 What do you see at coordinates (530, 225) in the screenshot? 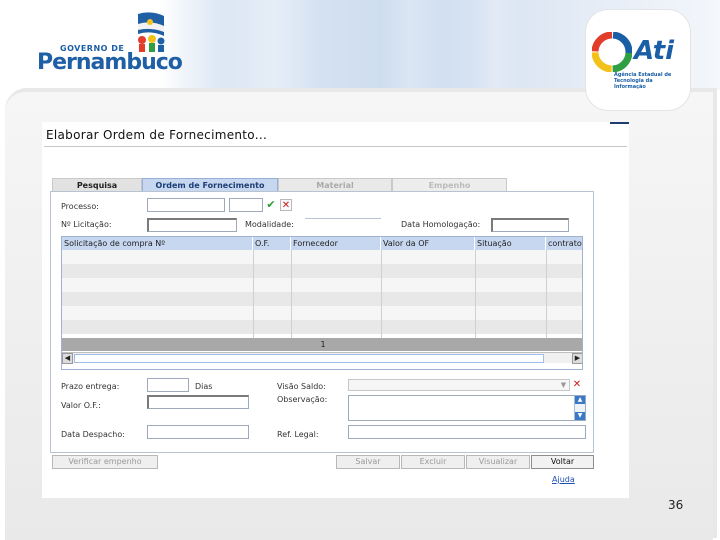
I see `homologacao-input` at bounding box center [530, 225].